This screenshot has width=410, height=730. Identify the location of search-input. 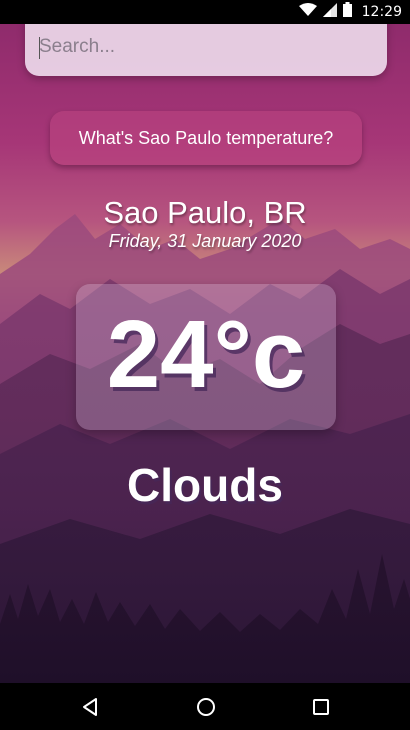
(204, 47).